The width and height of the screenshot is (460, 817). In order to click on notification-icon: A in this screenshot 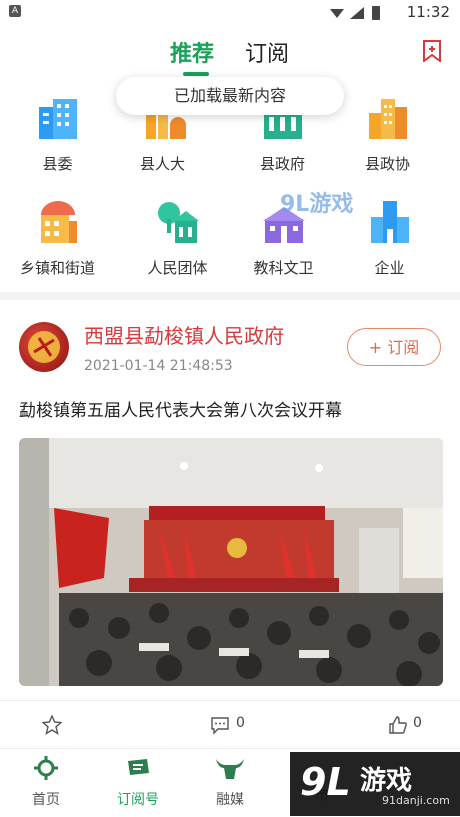, I will do `click(15, 11)`.